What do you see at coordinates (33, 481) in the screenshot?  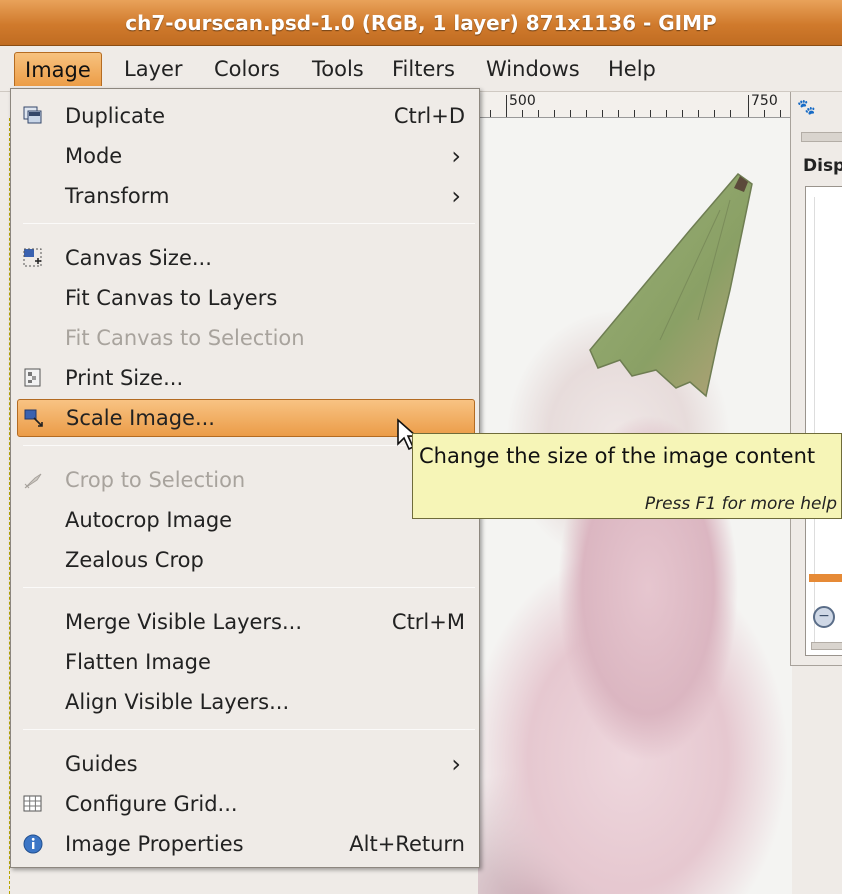 I see `crop-icon` at bounding box center [33, 481].